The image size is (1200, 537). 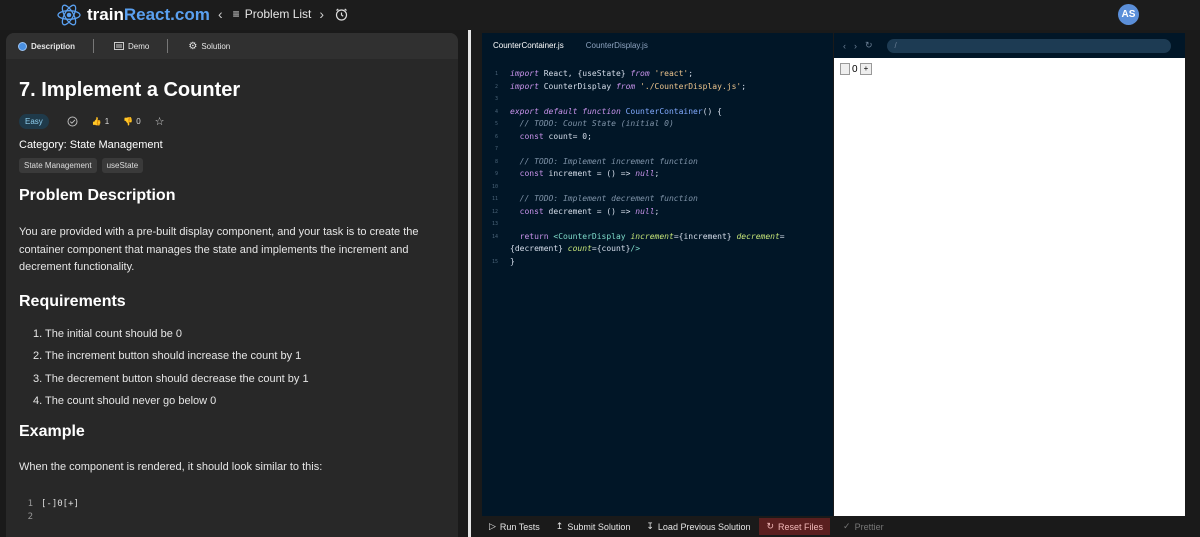 I want to click on difficulty-badge: Easy, so click(x=34, y=121).